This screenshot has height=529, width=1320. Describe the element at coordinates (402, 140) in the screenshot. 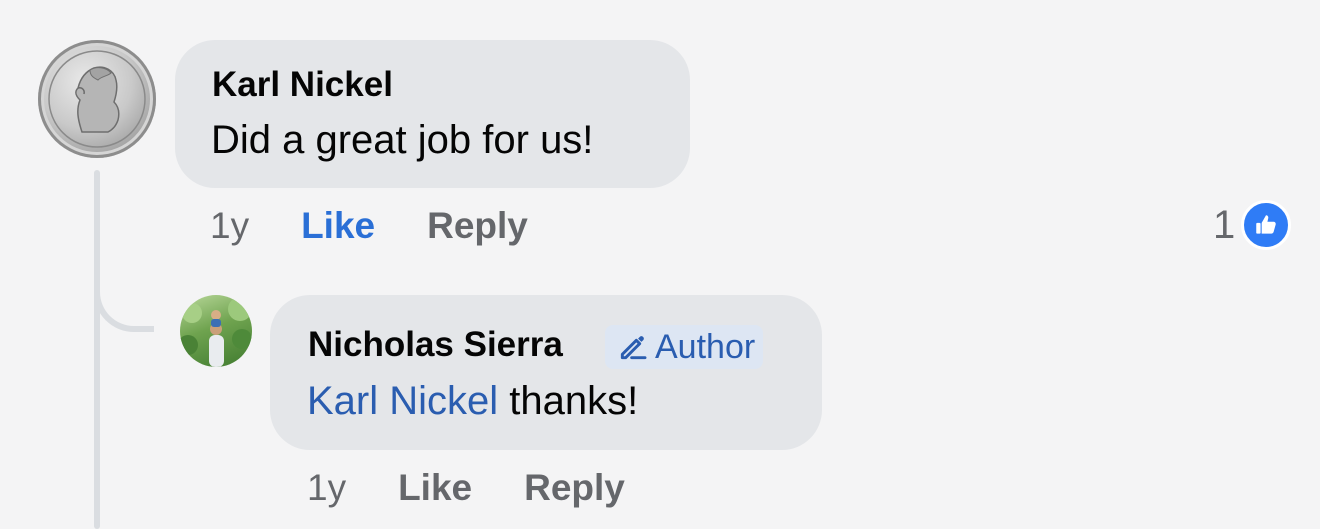

I see `comment-text: Did a great job for us!` at that location.